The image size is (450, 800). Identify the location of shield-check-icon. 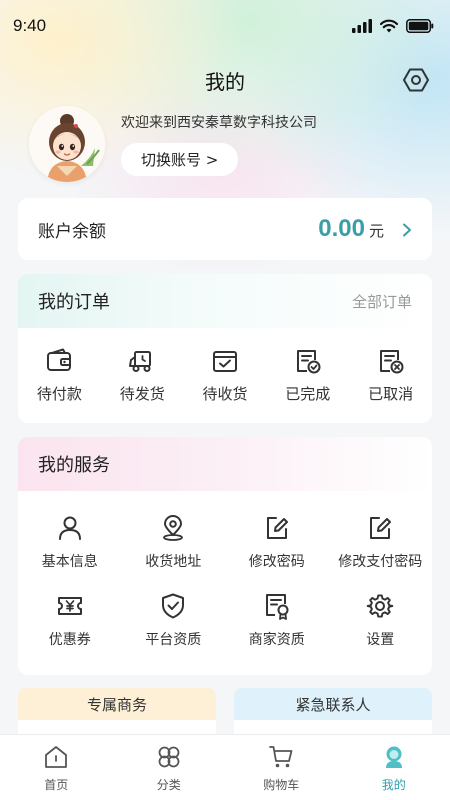
(173, 606).